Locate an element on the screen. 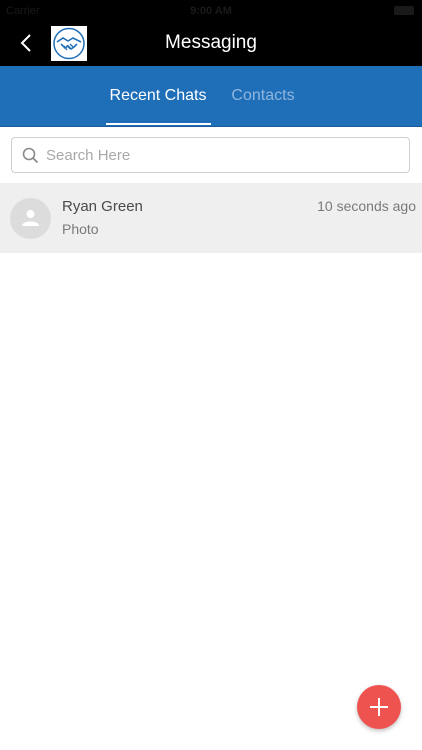  chat-contact-name: Ryan Green is located at coordinates (102, 206).